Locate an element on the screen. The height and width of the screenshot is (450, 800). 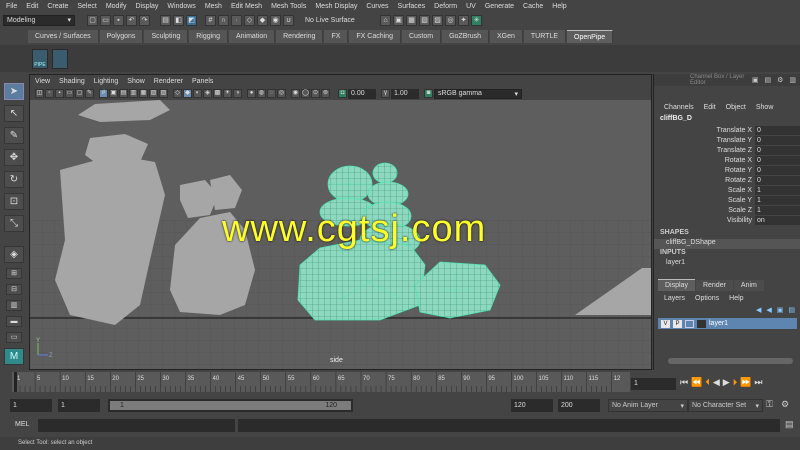
step-forward-key-icon: ⏩ is located at coordinates (745, 382).